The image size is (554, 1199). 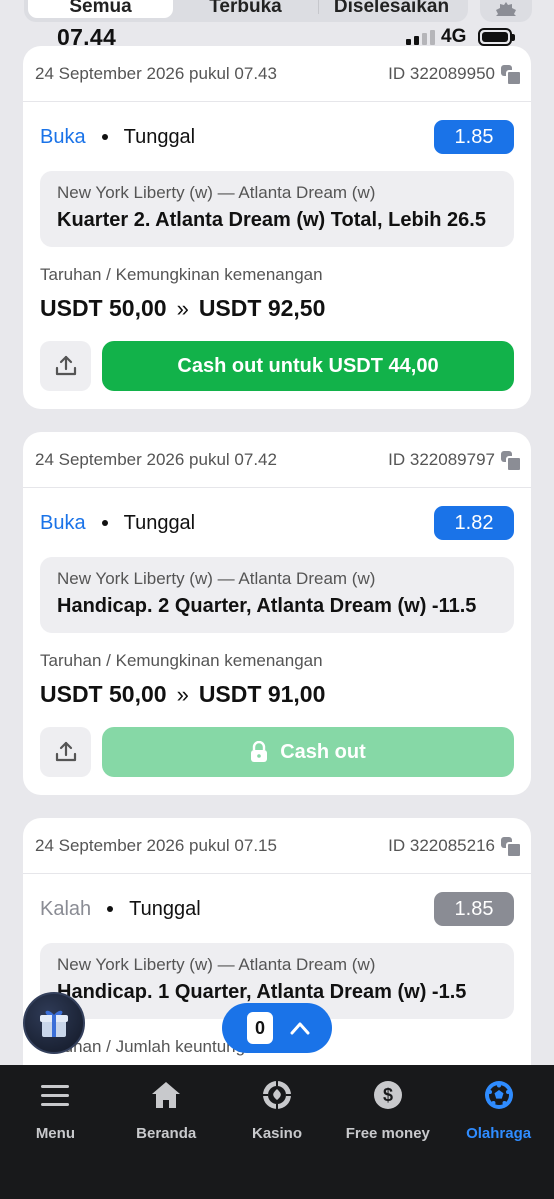 I want to click on nav-label: Kasino, so click(x=276, y=1133).